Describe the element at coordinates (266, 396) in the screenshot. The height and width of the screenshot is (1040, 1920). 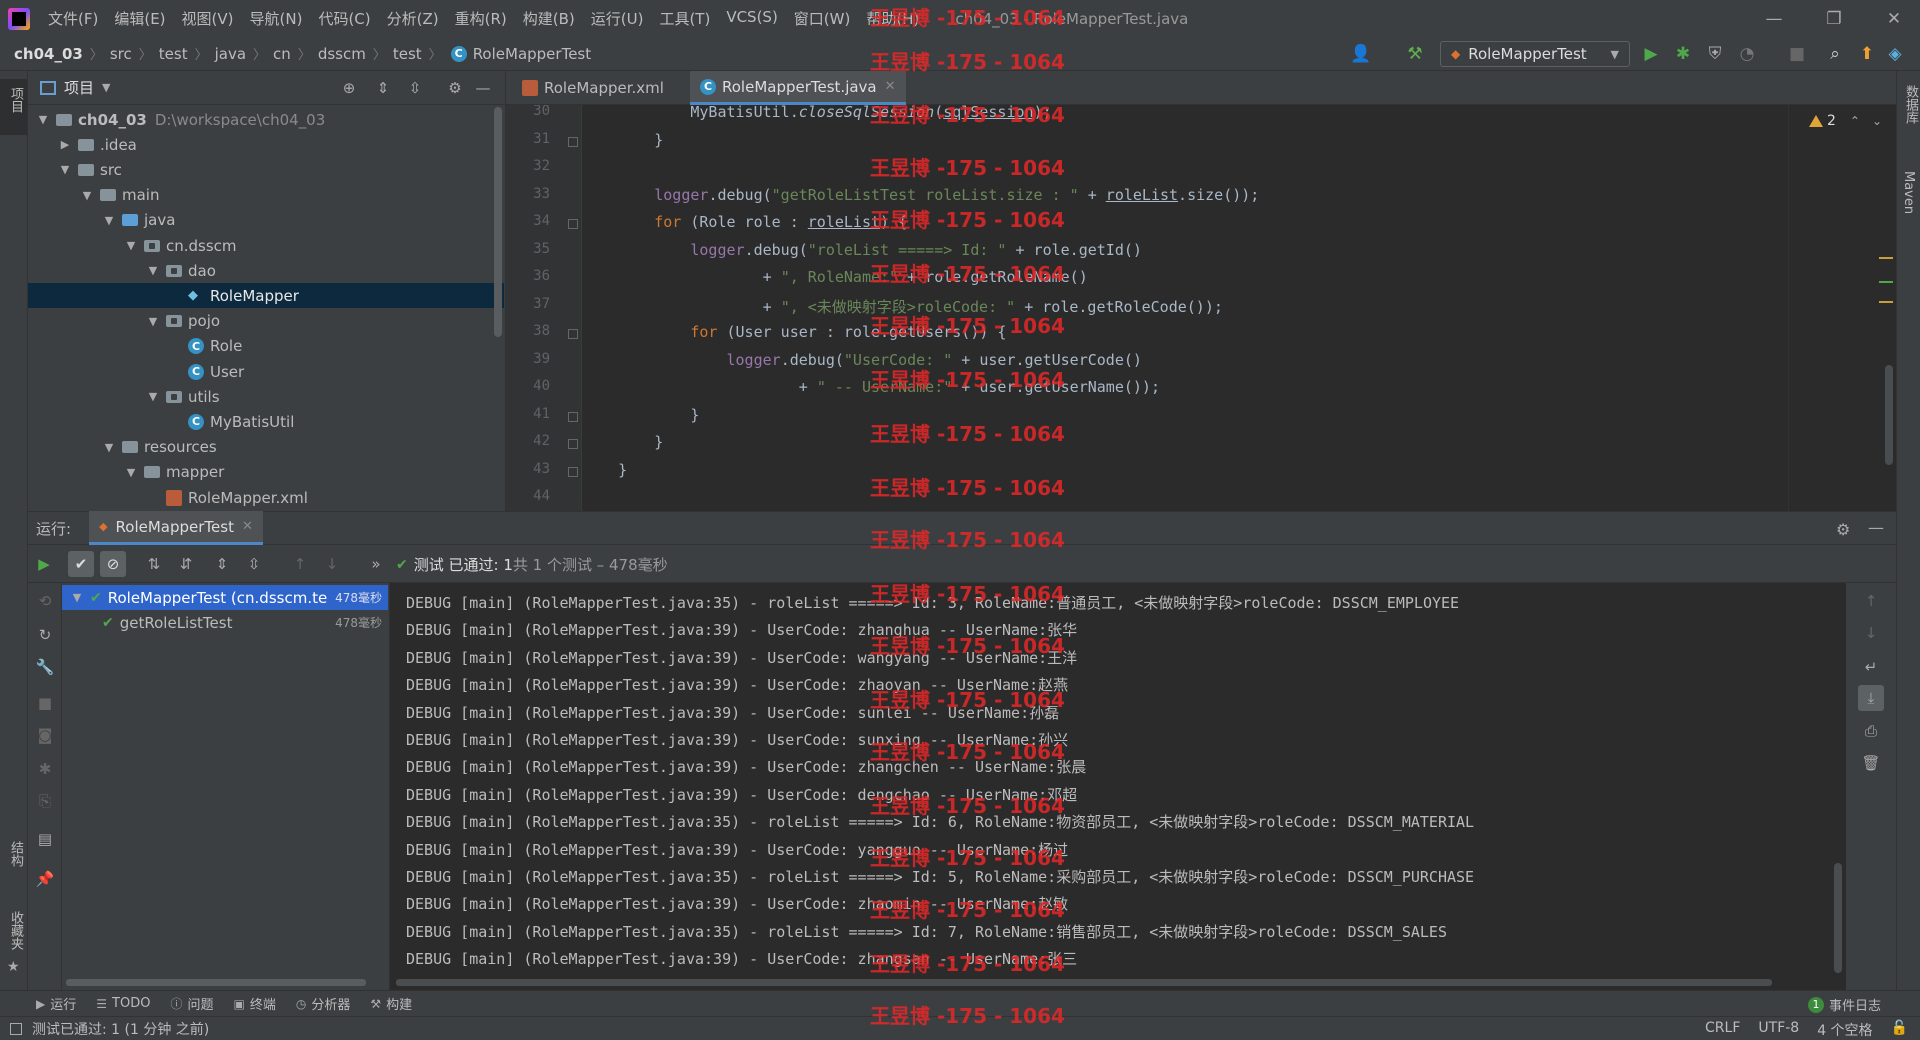
I see `tree-item: ▼ utils` at that location.